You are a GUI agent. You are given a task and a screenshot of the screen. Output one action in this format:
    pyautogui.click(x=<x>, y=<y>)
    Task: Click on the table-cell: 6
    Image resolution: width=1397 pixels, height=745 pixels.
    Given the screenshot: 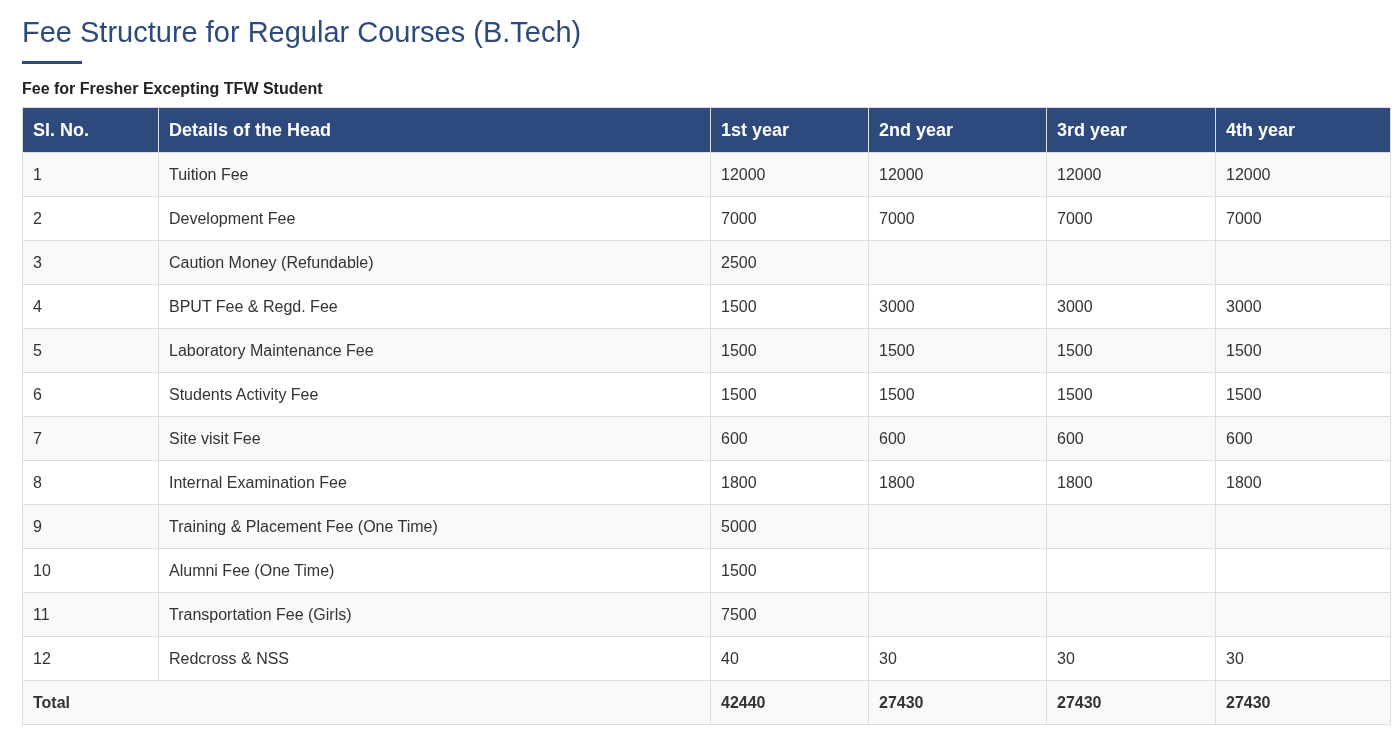 What is the action you would take?
    pyautogui.click(x=90, y=394)
    